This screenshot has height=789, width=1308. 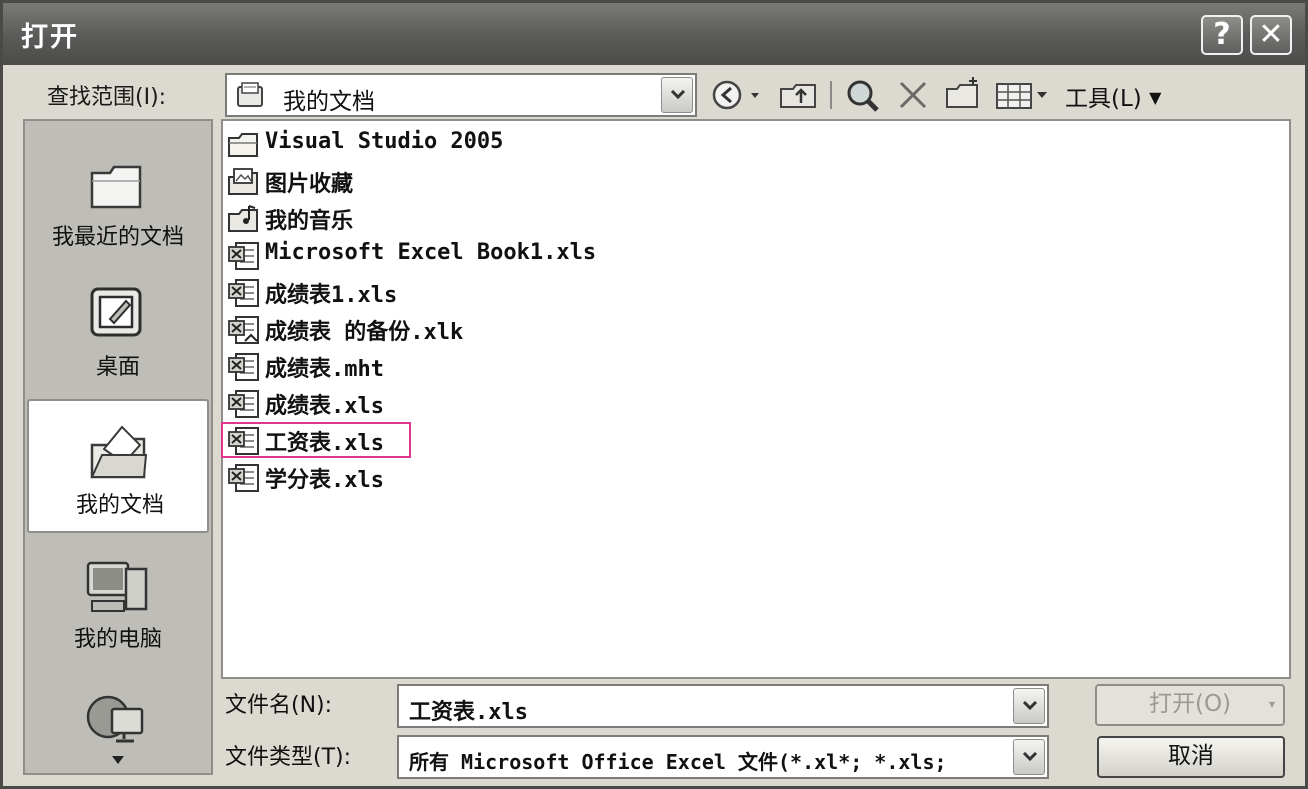 I want to click on new-folder-icon, so click(x=963, y=95).